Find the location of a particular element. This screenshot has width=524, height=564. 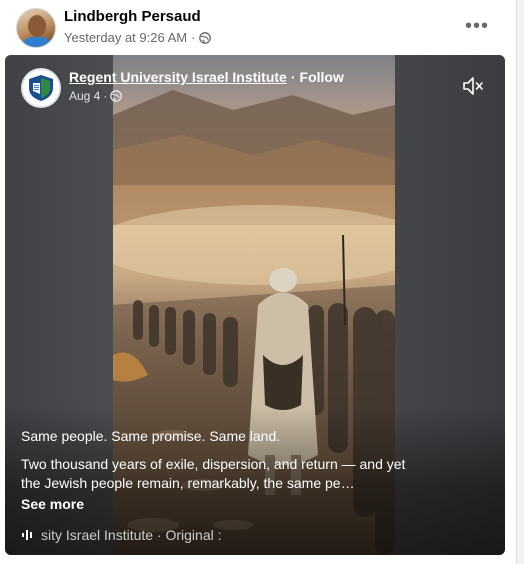

speaker-muted-icon is located at coordinates (473, 86).